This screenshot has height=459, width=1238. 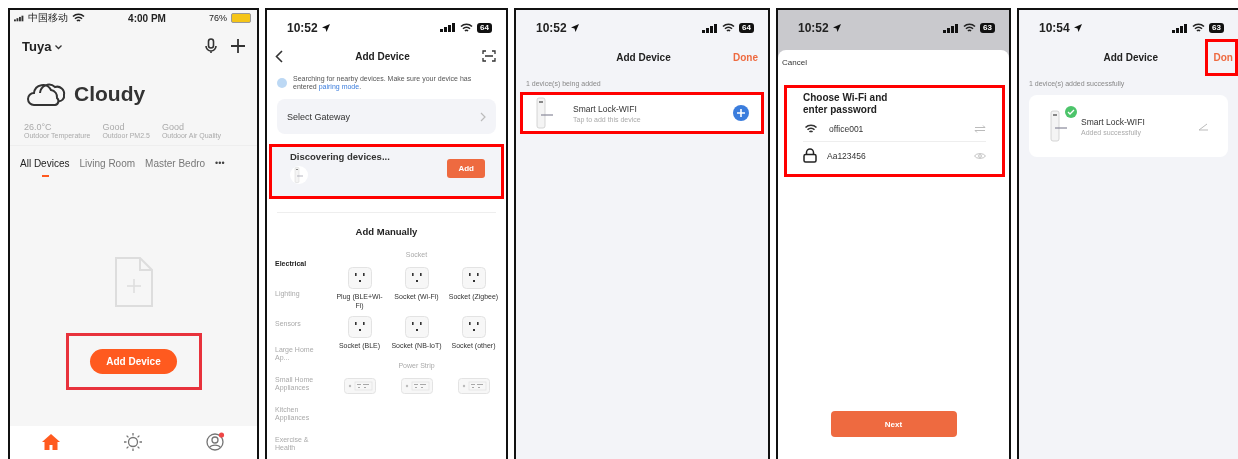 I want to click on check-icon, so click(x=1071, y=112).